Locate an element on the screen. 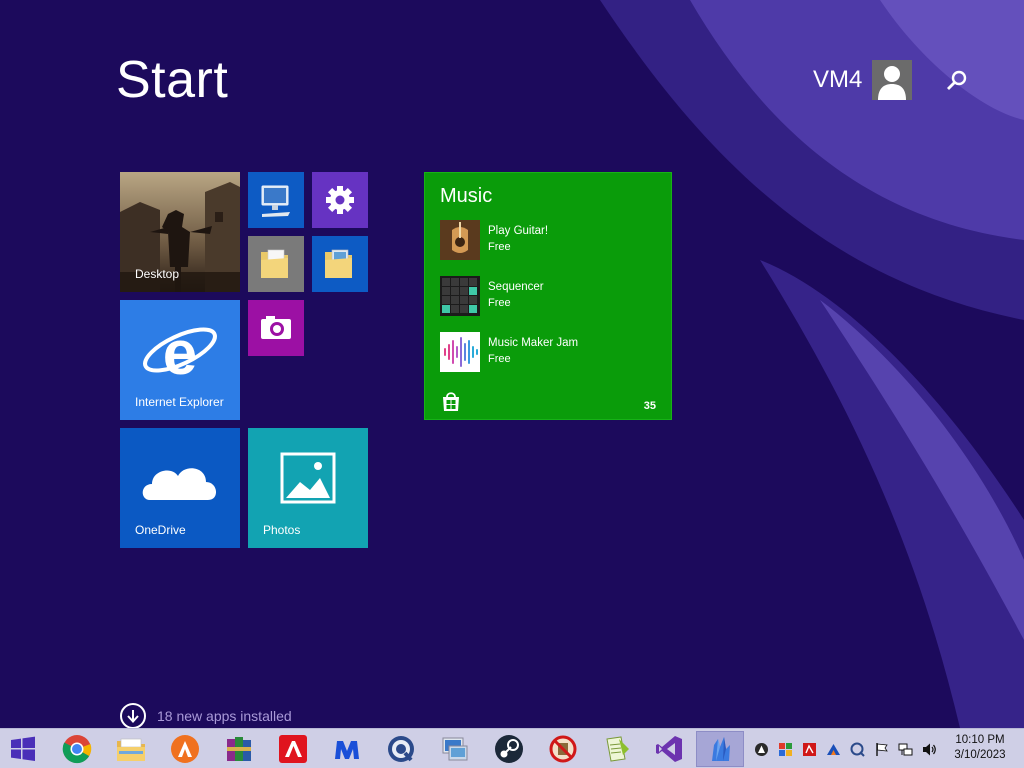 The image size is (1024, 768). clock: 10:10 PM 3/10/2023 is located at coordinates (980, 748).